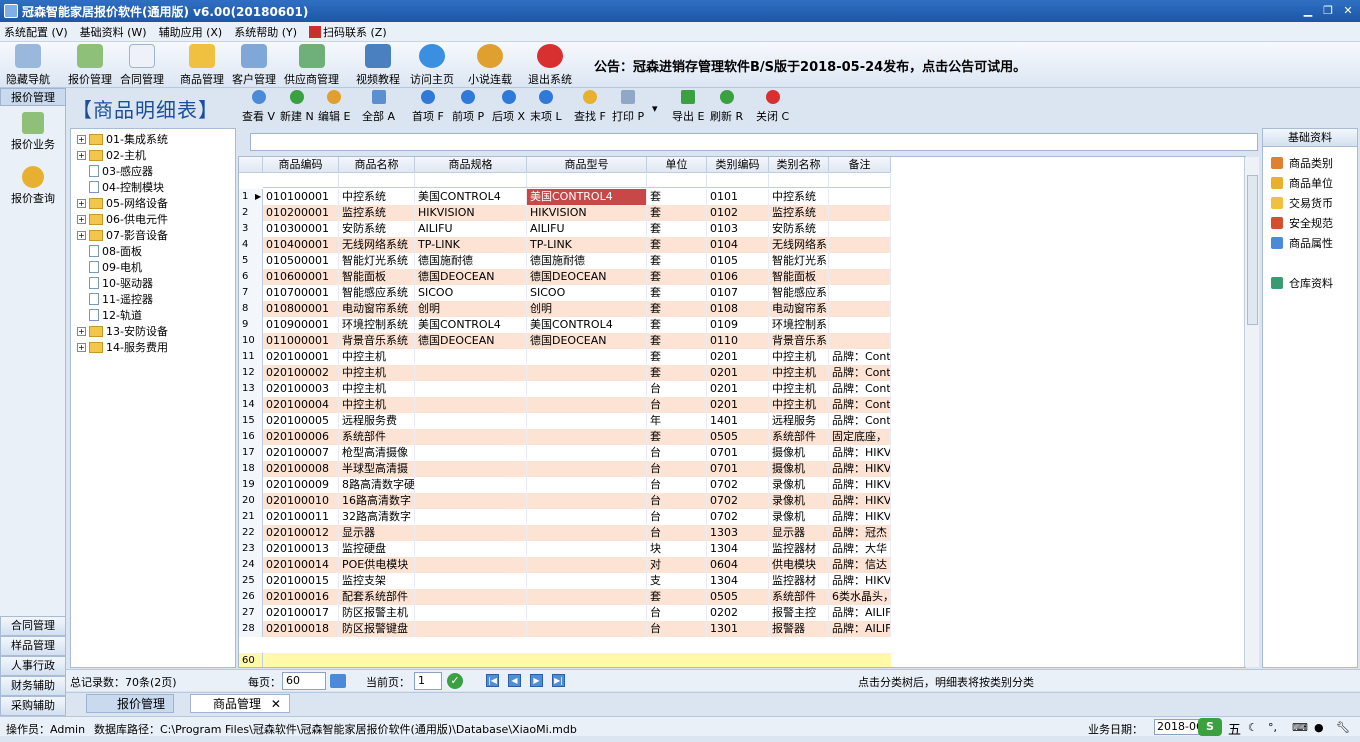 This screenshot has width=1360, height=742. I want to click on table-cell: 系统部件, so click(799, 597).